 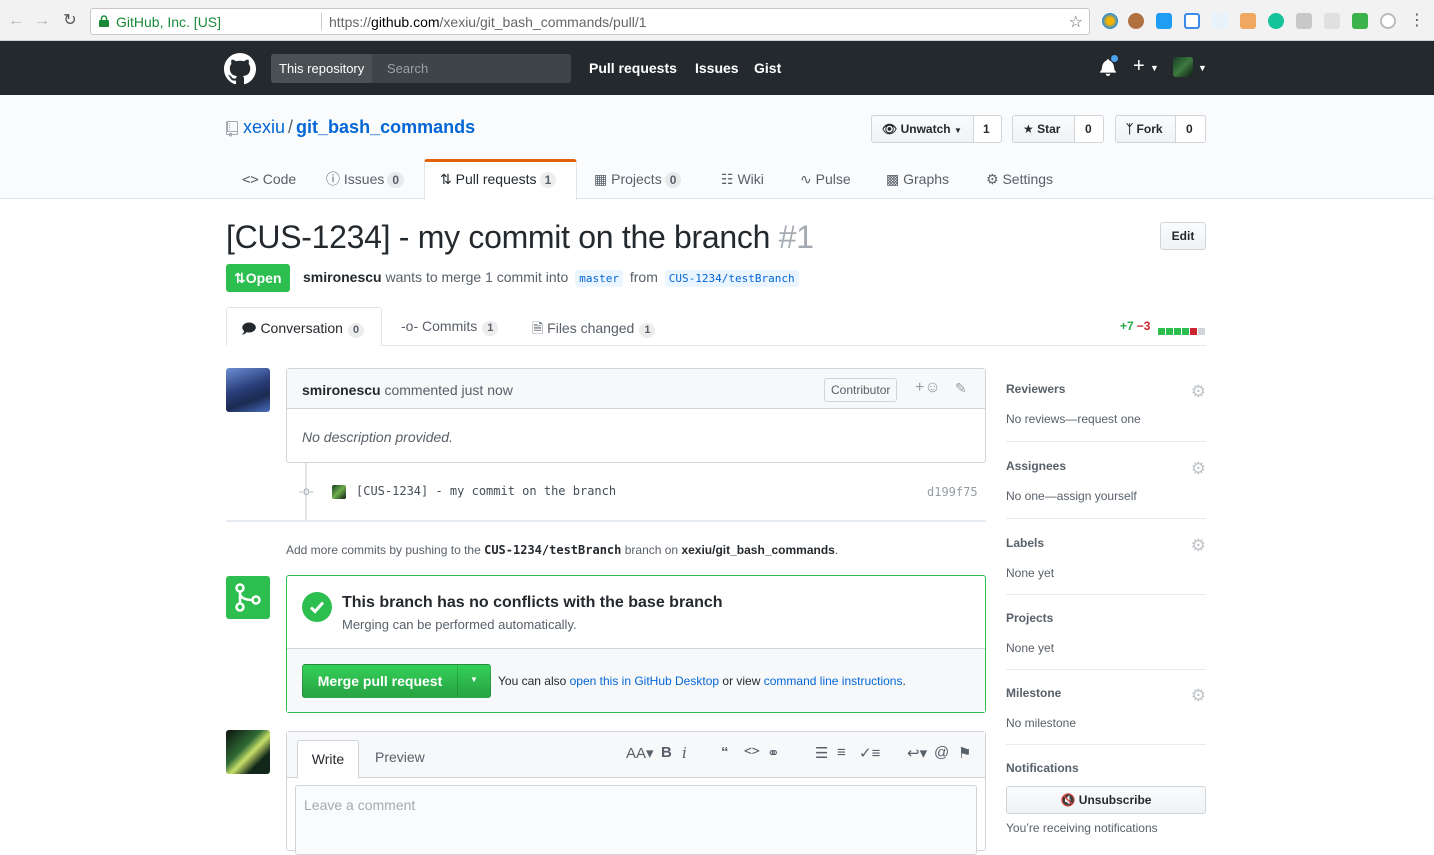 What do you see at coordinates (869, 753) in the screenshot?
I see `task-list-icon: ✓≡` at bounding box center [869, 753].